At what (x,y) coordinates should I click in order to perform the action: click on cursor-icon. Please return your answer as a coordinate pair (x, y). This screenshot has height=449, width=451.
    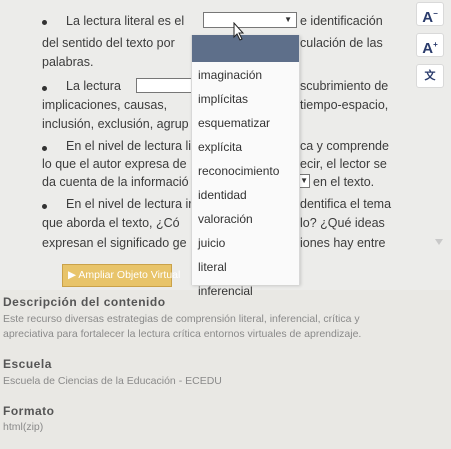
    Looking at the image, I should click on (239, 31).